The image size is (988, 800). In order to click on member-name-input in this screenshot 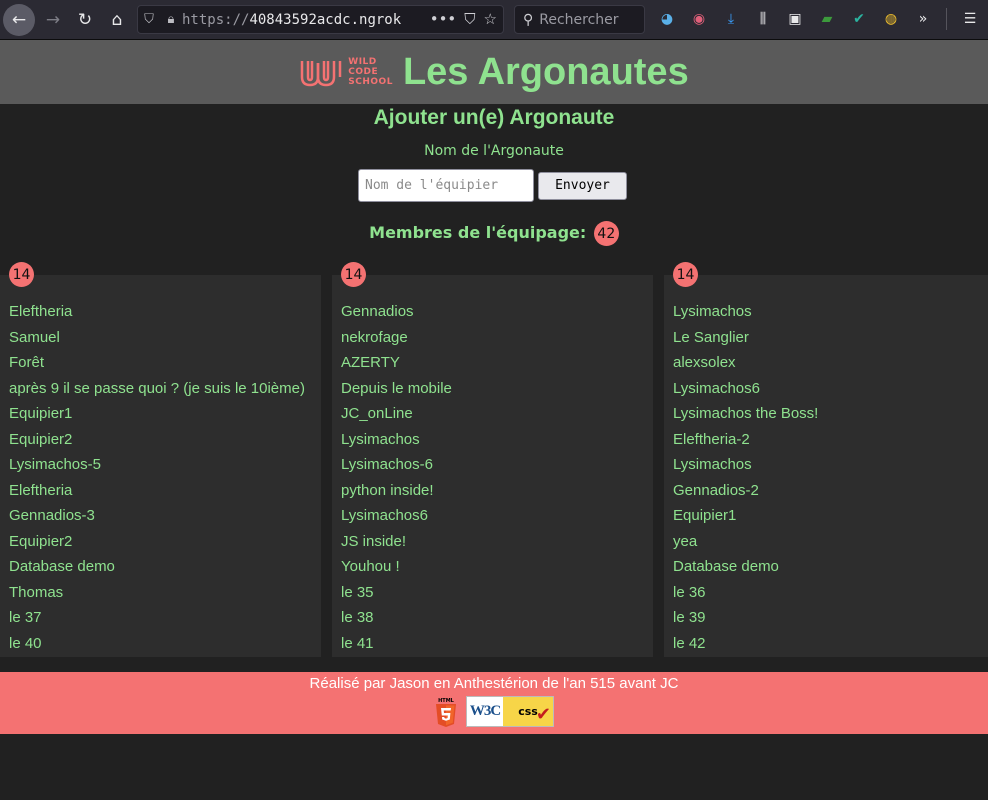, I will do `click(446, 185)`.